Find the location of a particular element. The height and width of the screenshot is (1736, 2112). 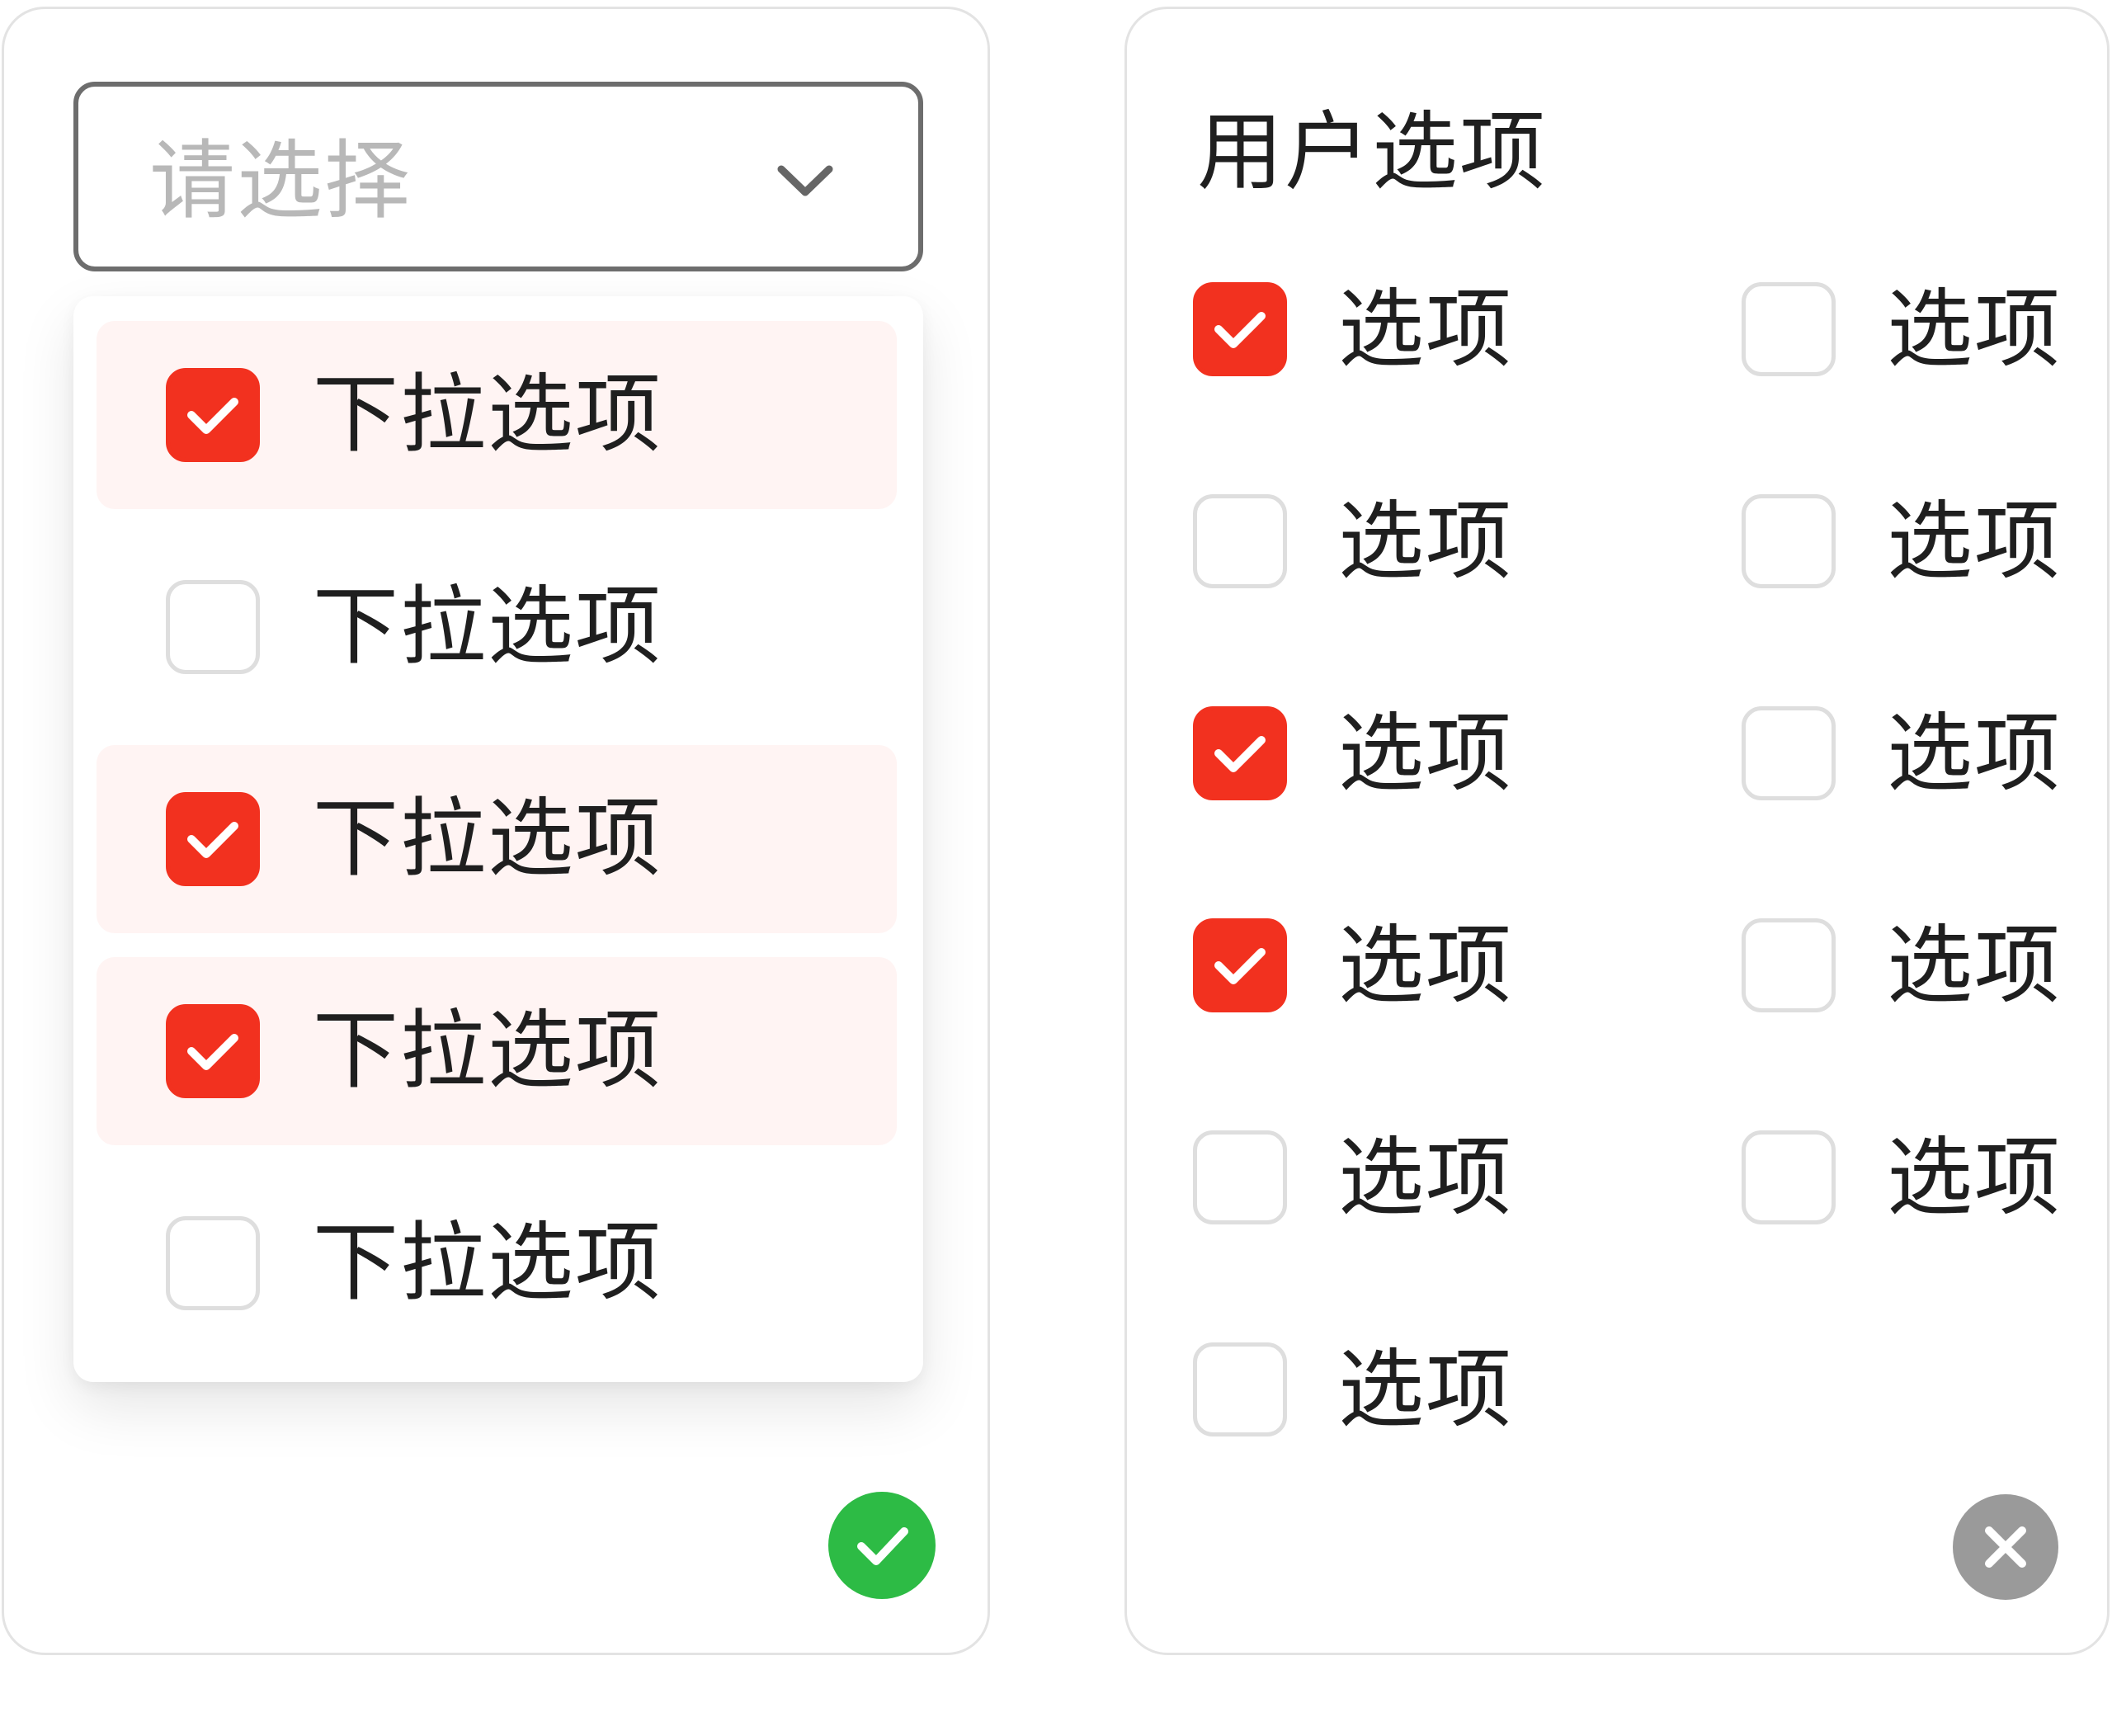

close-icon is located at coordinates (2005, 1547).